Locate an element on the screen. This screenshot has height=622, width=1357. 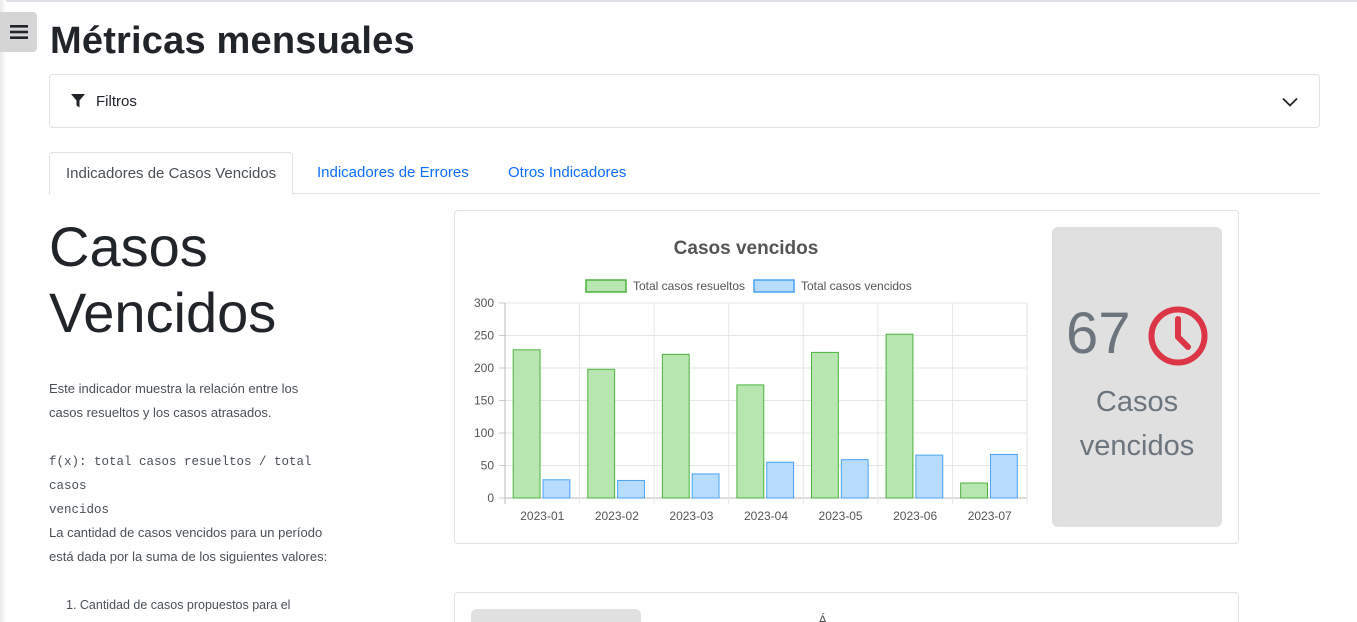
list-item: 1. Cantidad de casos propuestos para el is located at coordinates (178, 605).